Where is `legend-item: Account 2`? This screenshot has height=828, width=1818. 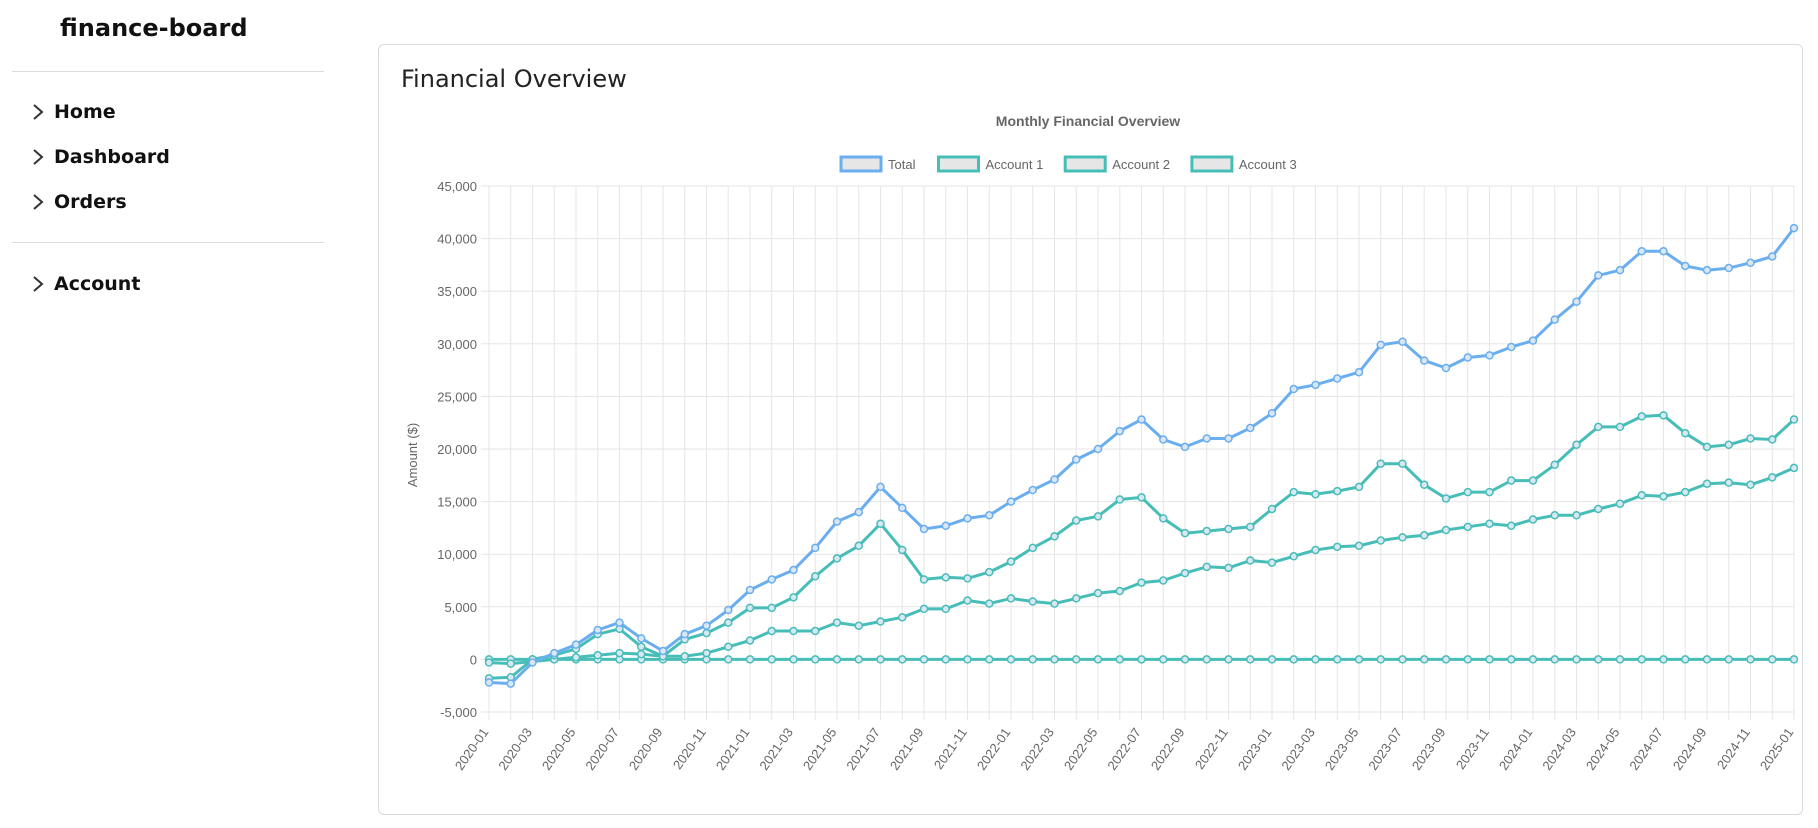 legend-item: Account 2 is located at coordinates (1116, 164).